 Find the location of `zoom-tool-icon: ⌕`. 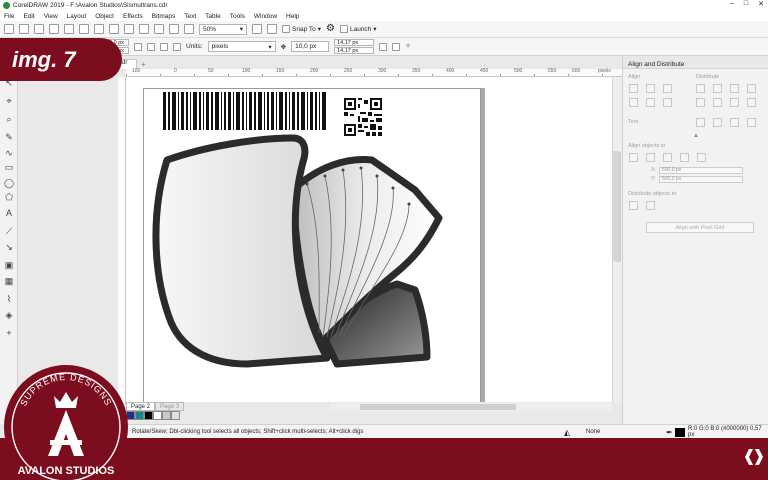

zoom-tool-icon: ⌕ is located at coordinates (9, 119).